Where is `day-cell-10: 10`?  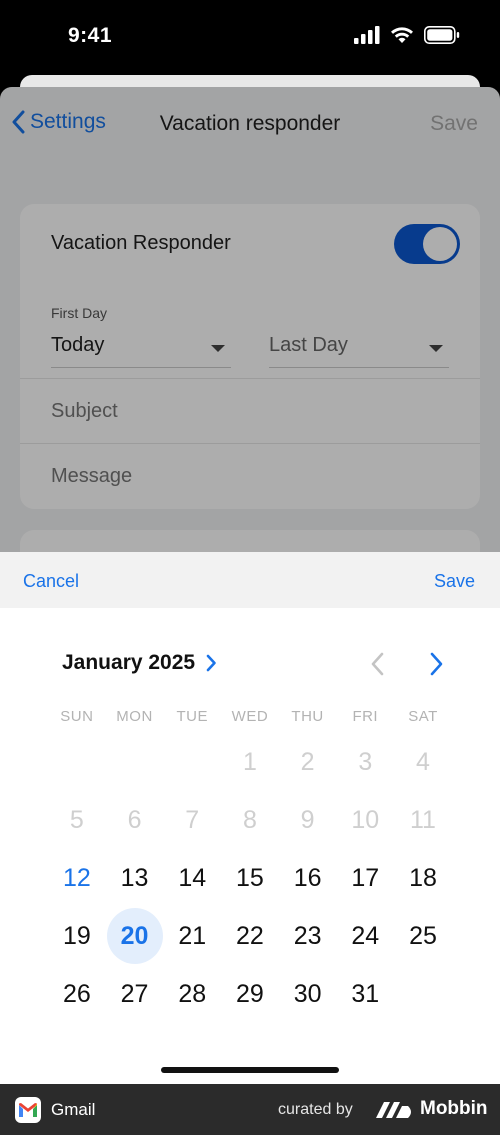 day-cell-10: 10 is located at coordinates (365, 820).